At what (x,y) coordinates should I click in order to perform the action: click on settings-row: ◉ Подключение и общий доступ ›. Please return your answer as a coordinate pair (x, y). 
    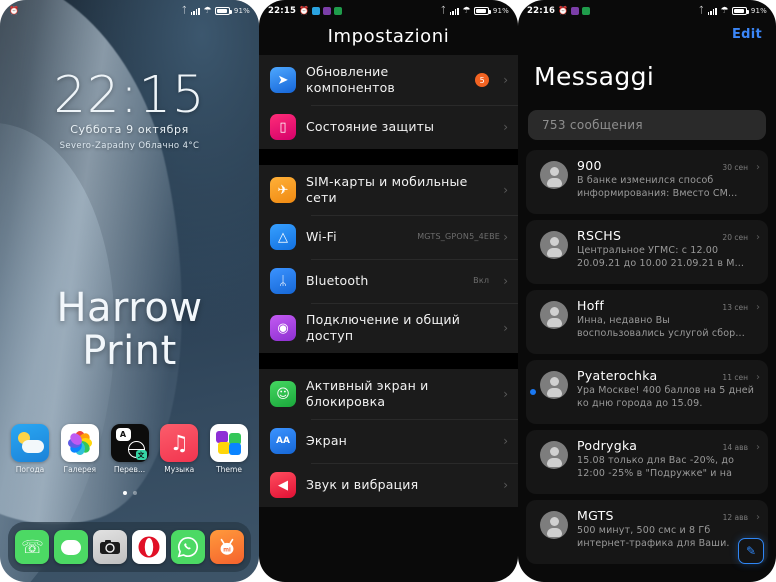
    Looking at the image, I should click on (388, 328).